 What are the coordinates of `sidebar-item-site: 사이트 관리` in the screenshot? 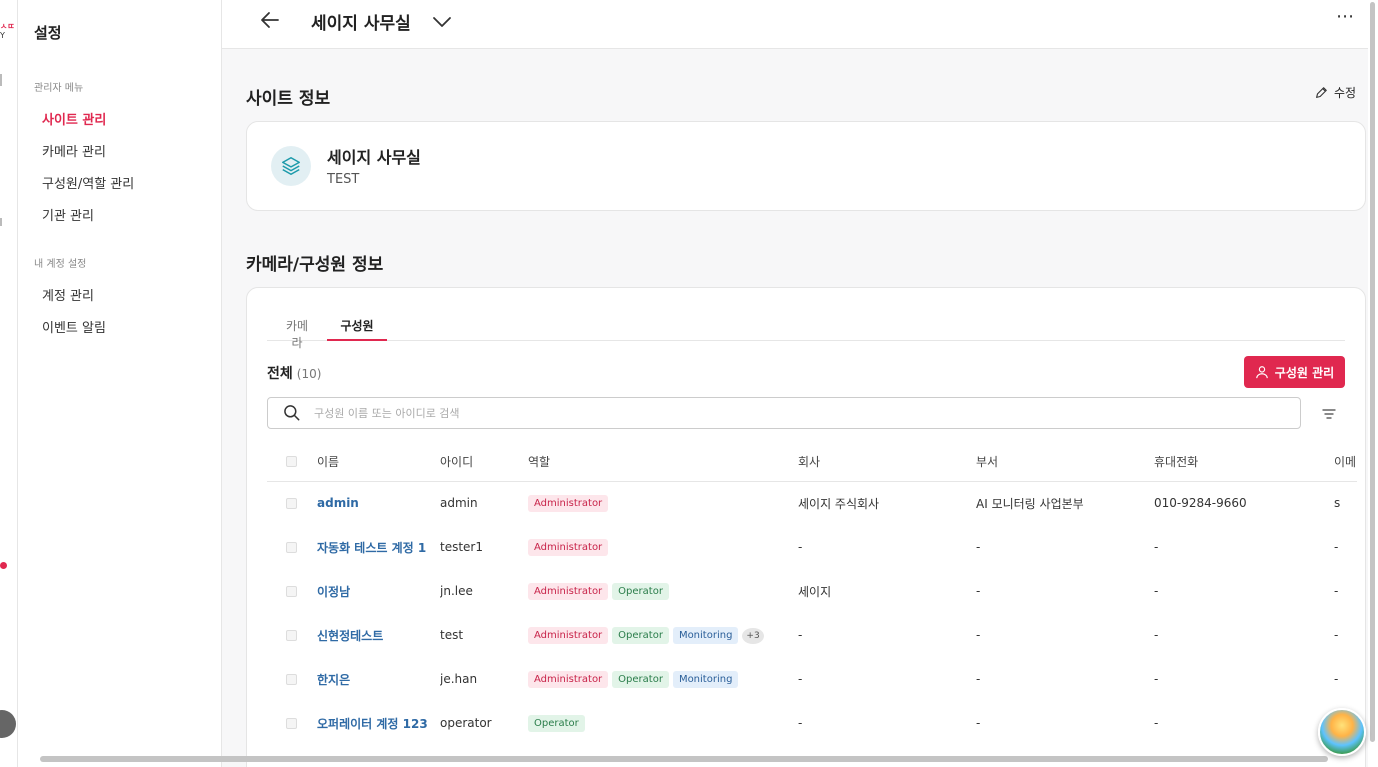 It's located at (74, 118).